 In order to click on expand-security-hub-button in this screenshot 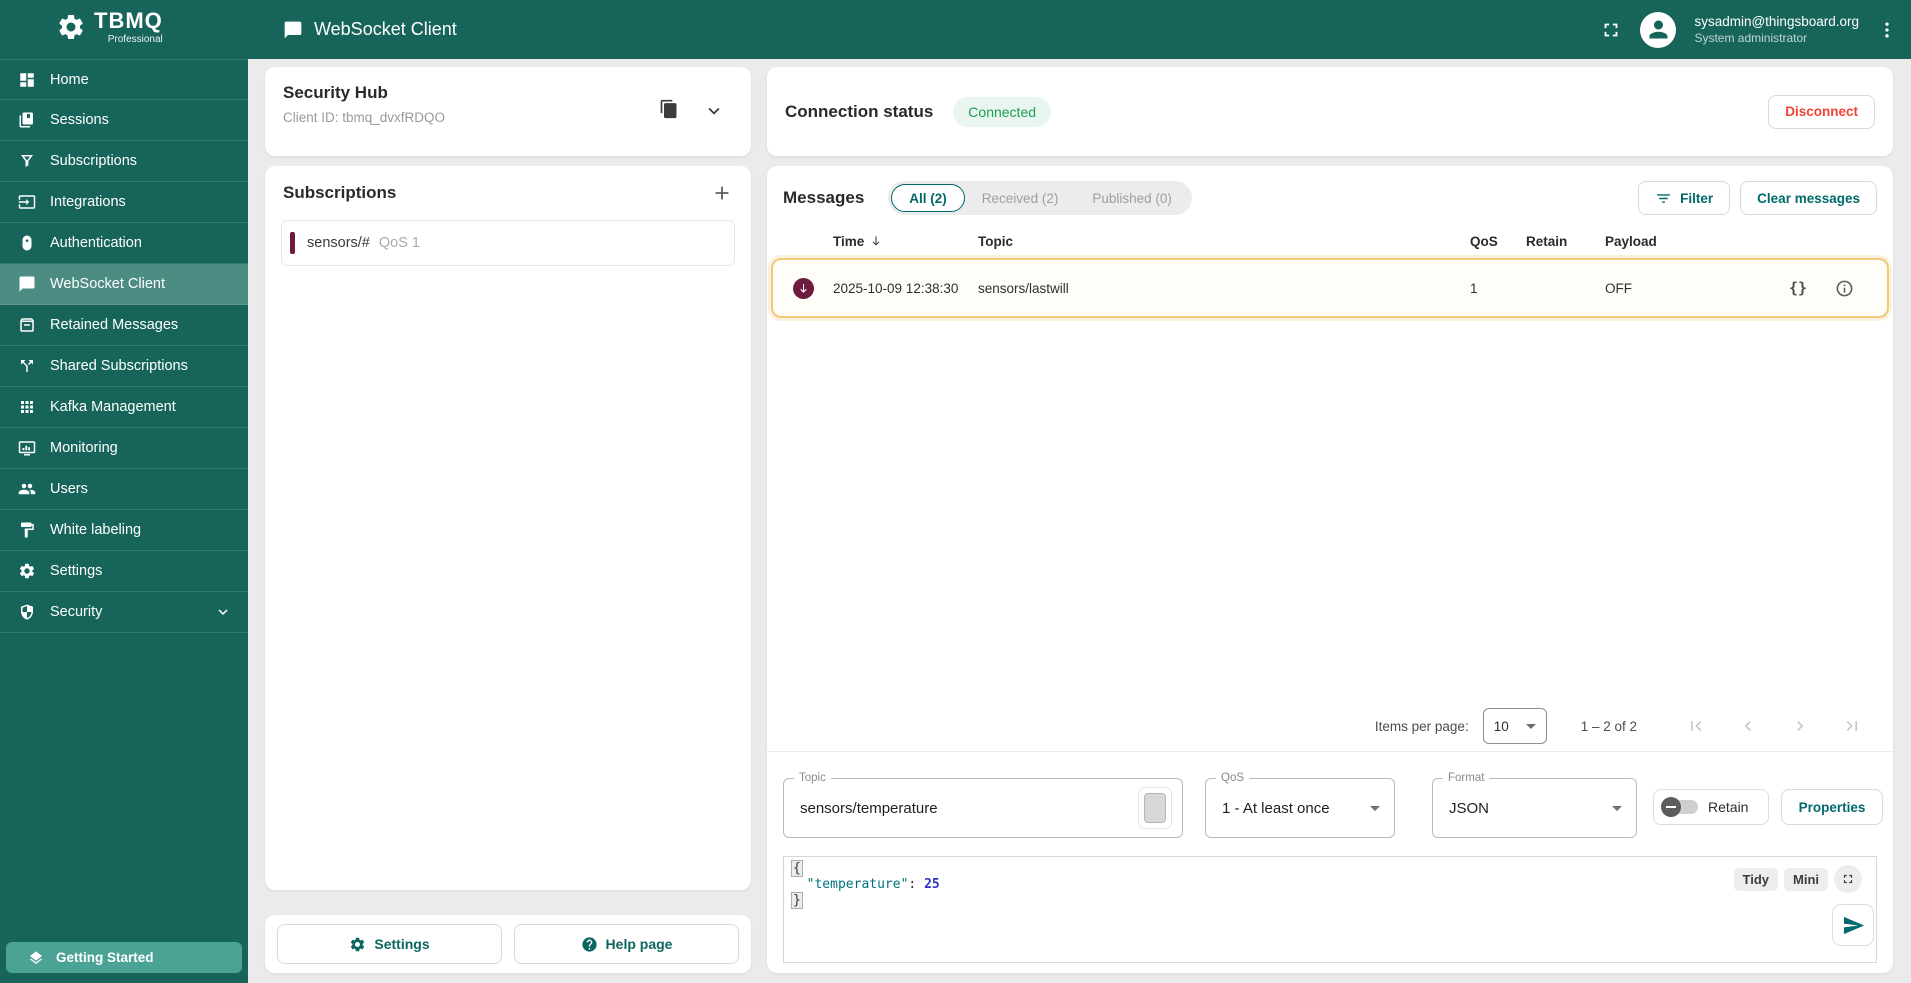, I will do `click(714, 111)`.